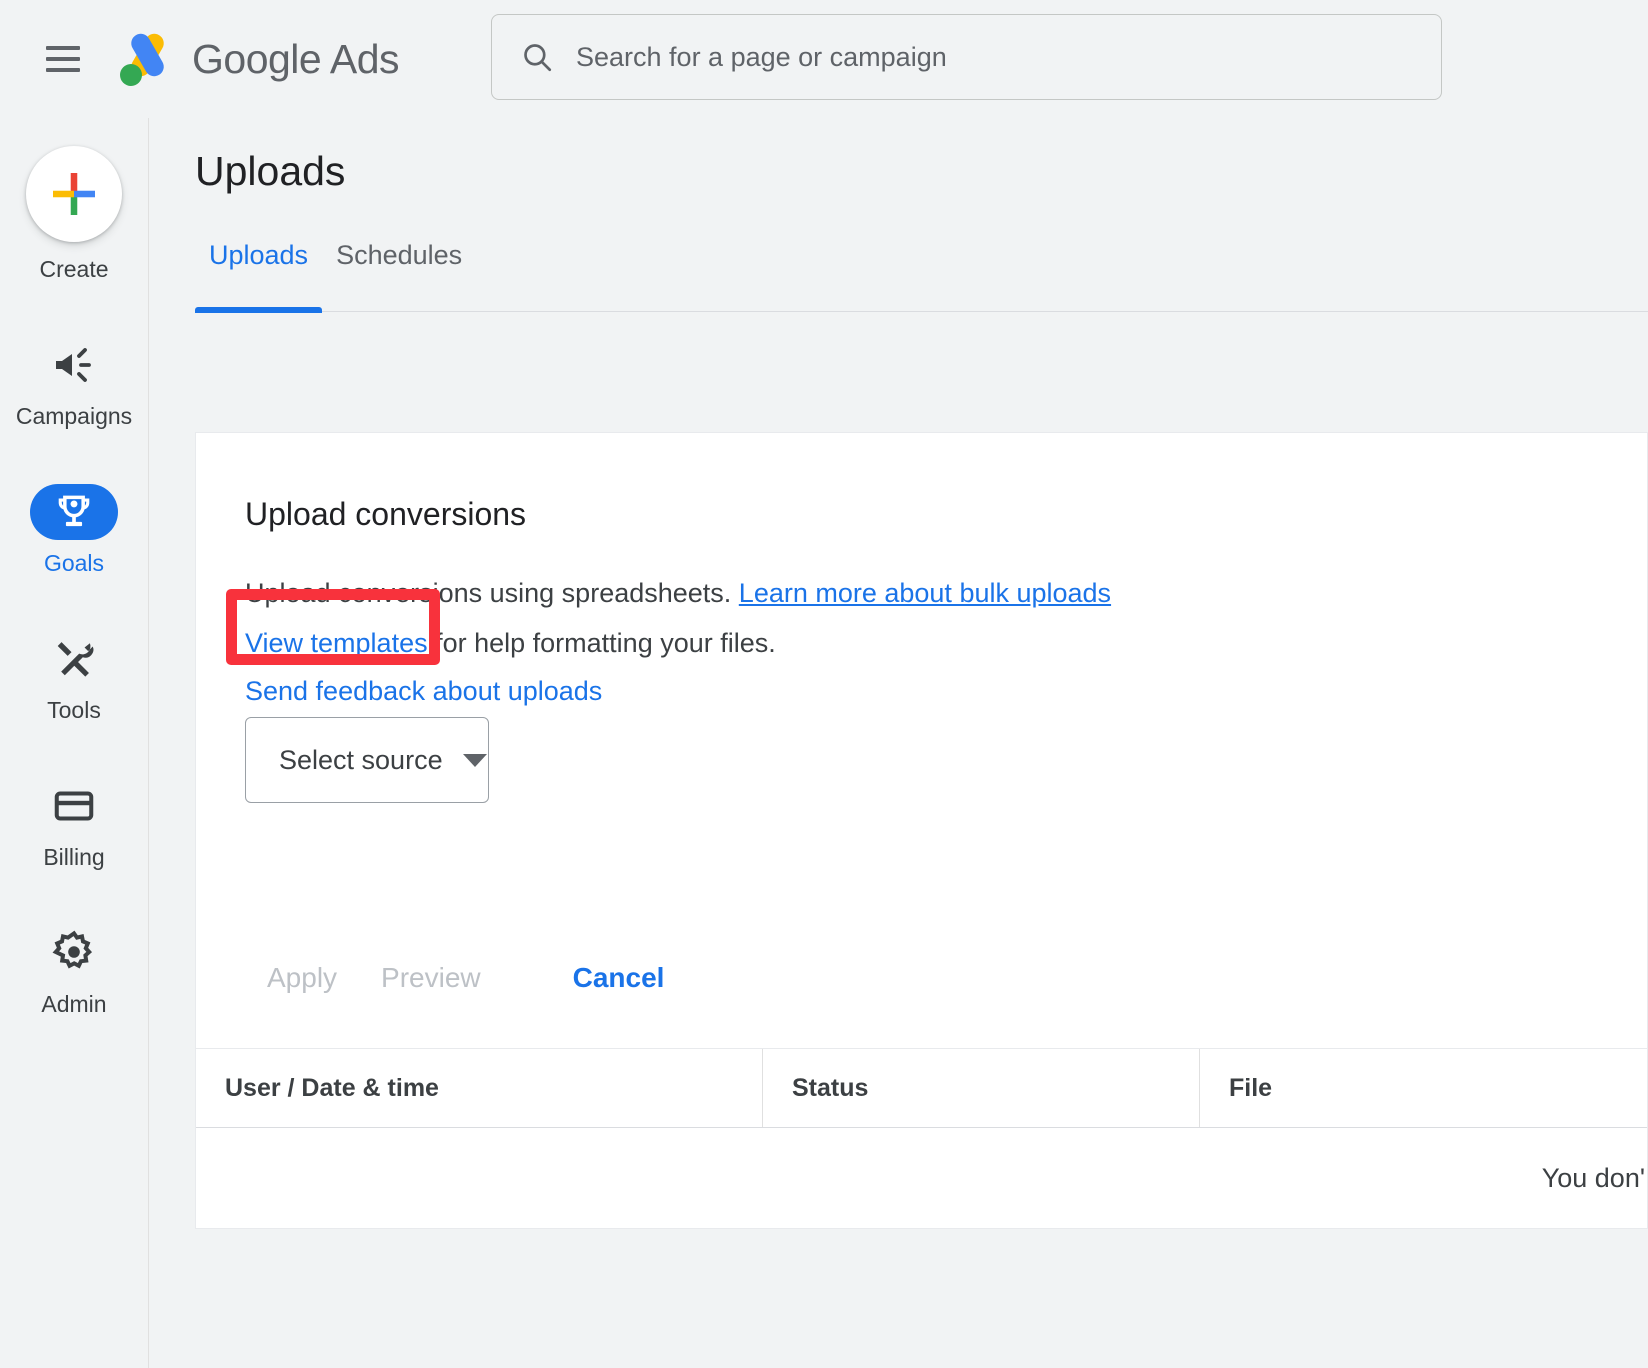 The image size is (1648, 1368). I want to click on hamburger-menu-icon, so click(63, 59).